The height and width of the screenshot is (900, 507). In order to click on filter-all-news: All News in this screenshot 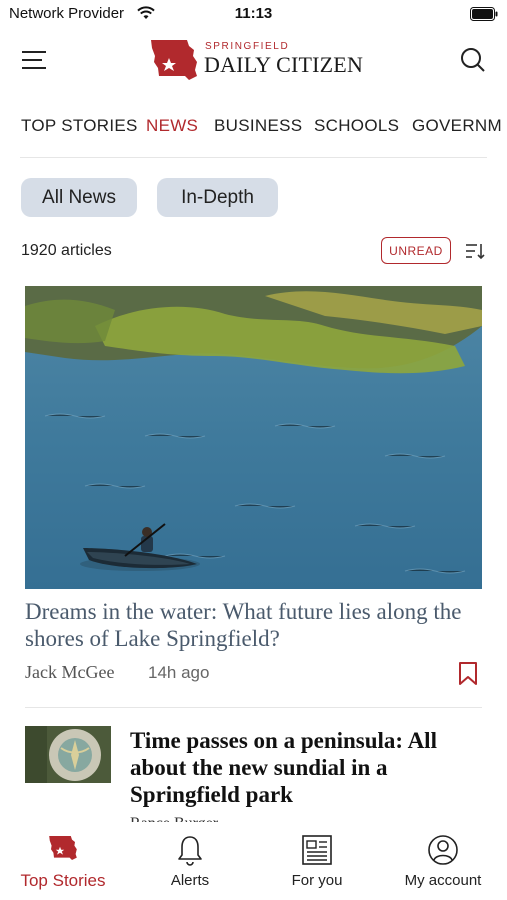, I will do `click(79, 197)`.